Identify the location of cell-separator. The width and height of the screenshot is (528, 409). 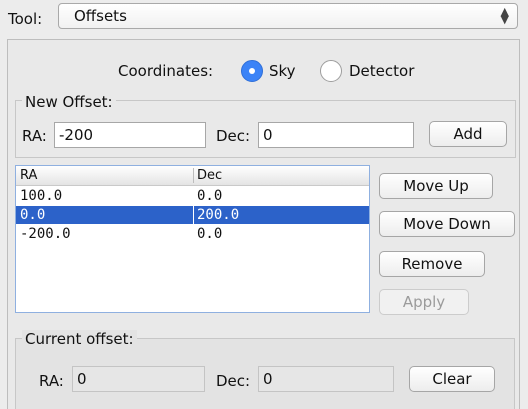
(193, 215).